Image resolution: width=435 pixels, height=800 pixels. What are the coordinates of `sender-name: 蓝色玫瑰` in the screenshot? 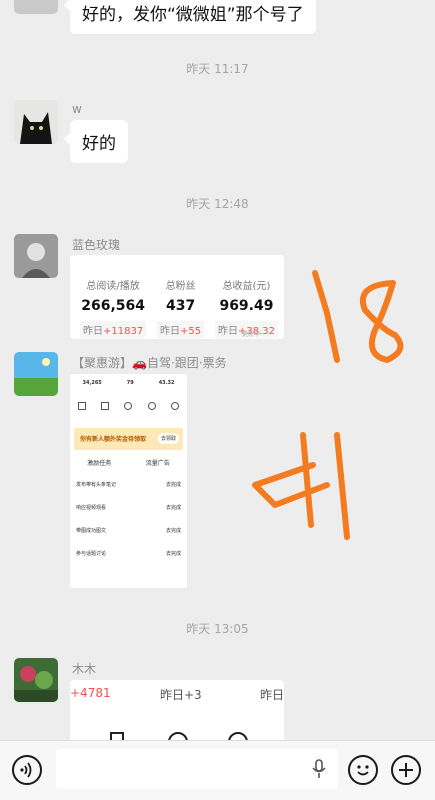 It's located at (96, 245).